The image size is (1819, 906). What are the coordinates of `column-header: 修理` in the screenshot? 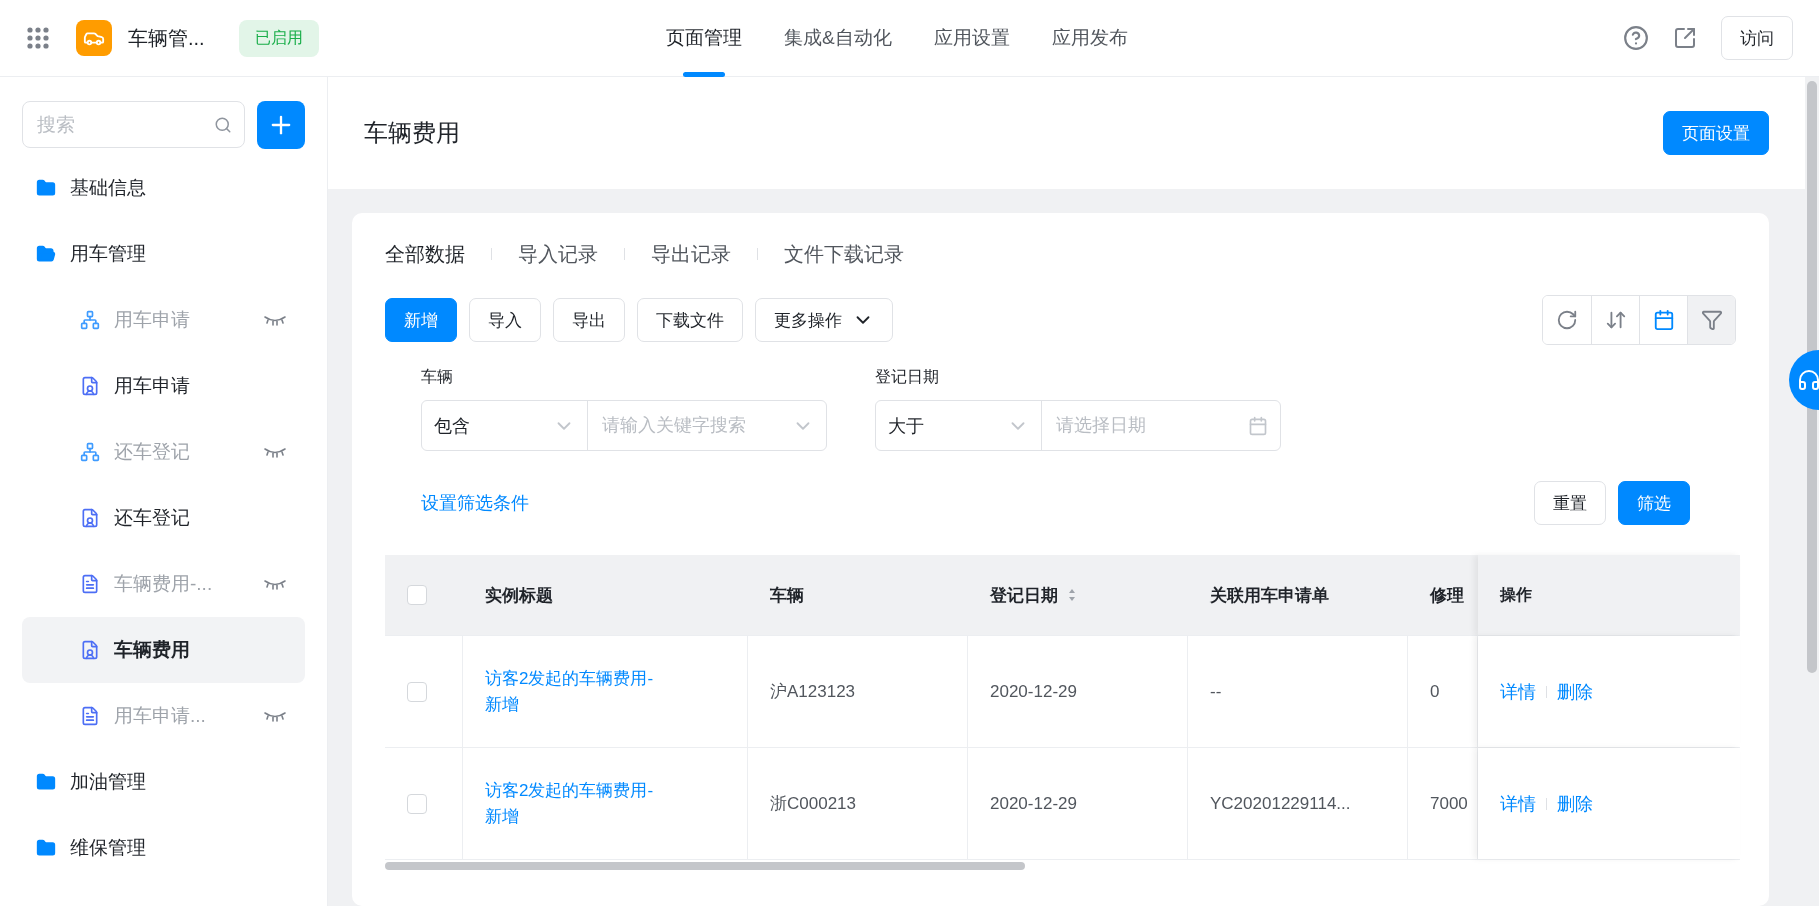 It's located at (1447, 595).